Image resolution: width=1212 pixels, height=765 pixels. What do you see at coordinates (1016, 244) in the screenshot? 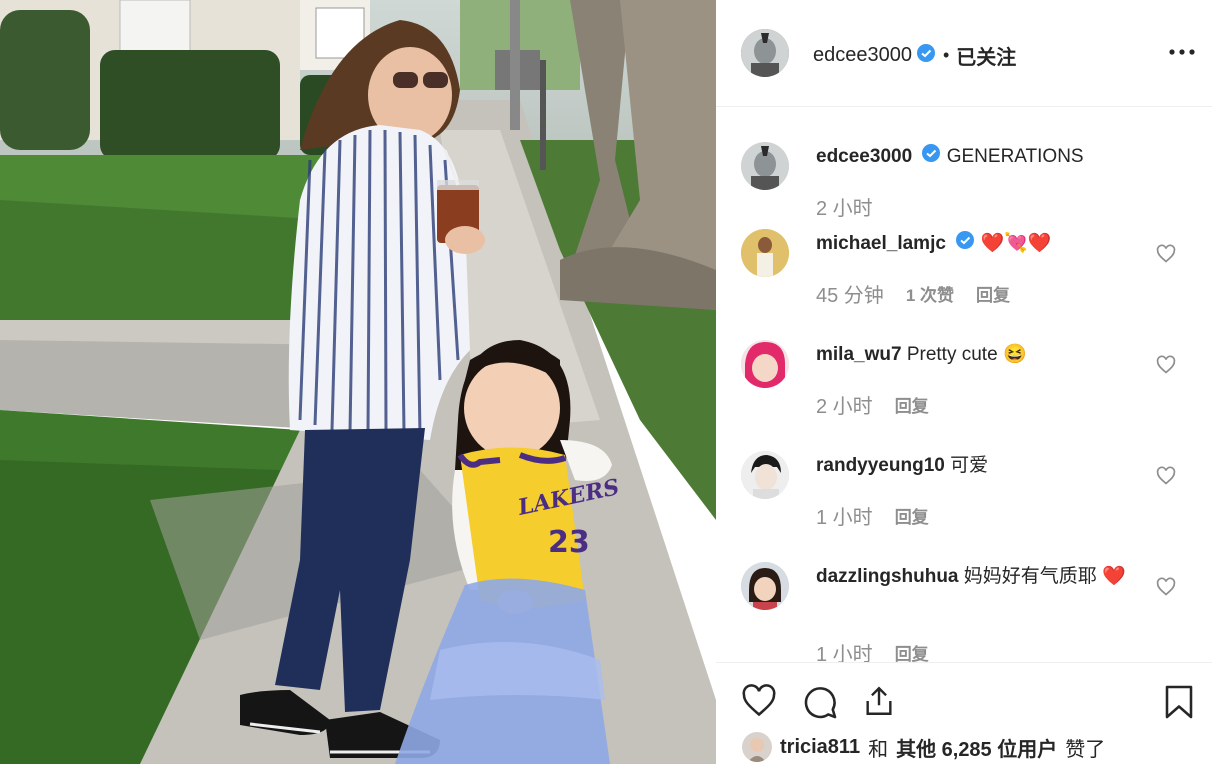
I see `comment-emoji: 💘` at bounding box center [1016, 244].